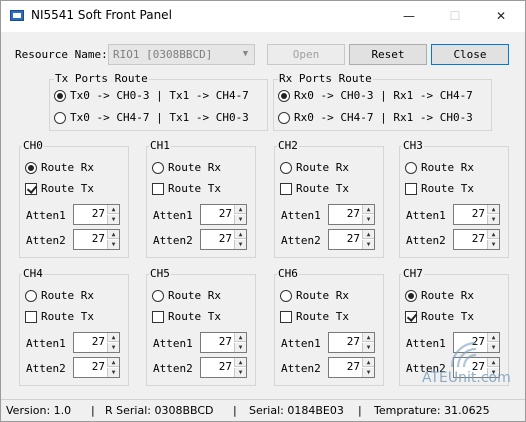 Image resolution: width=526 pixels, height=422 pixels. I want to click on atten2-label: Atten2, so click(301, 240).